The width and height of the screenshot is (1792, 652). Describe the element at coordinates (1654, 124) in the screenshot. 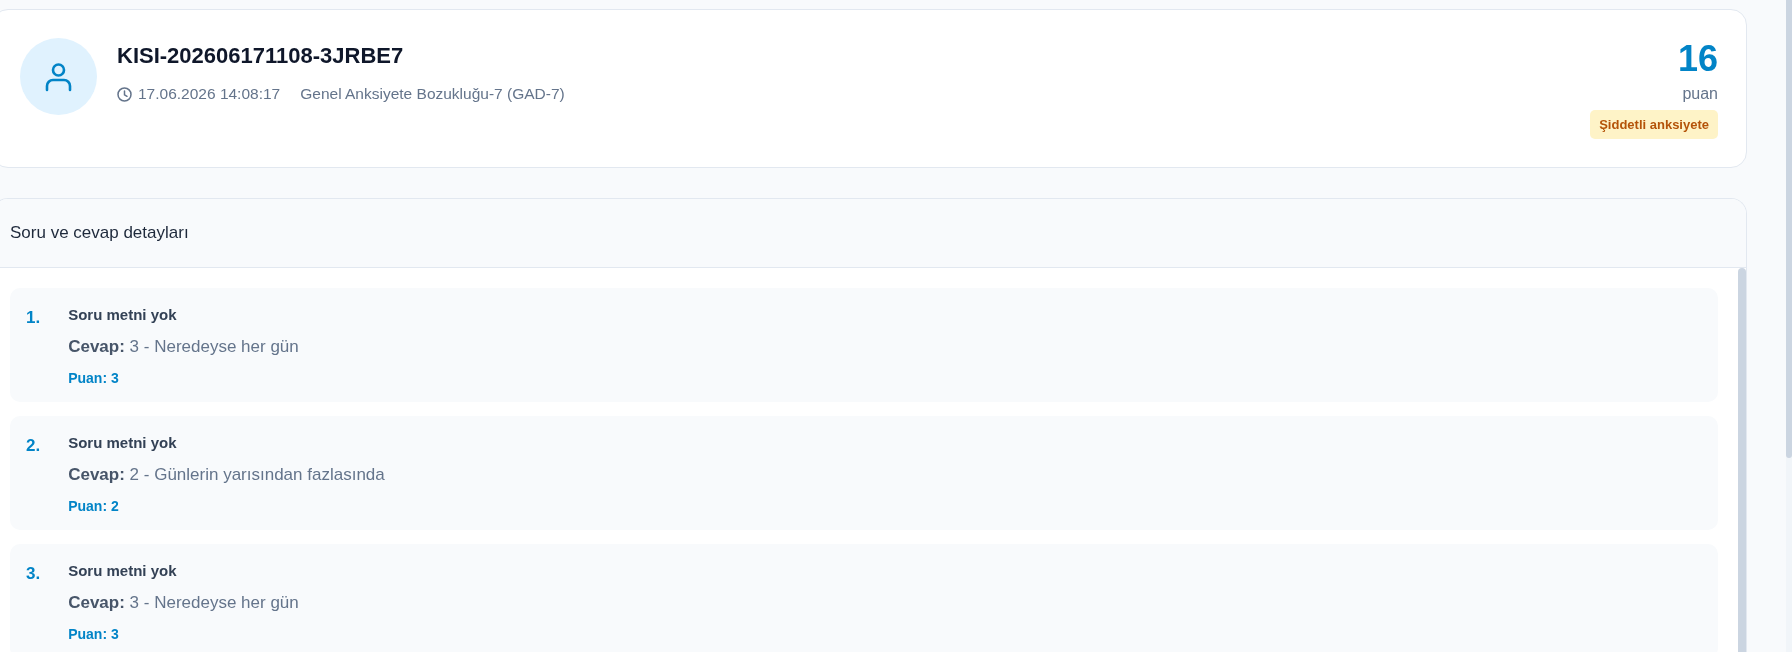

I see `severity-badge: Şiddetli anksiyete` at that location.